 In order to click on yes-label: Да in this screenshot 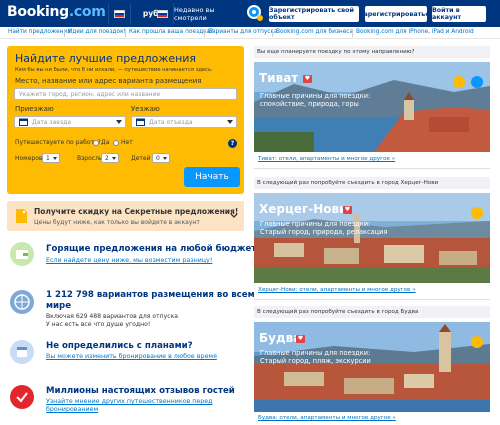, I will do `click(105, 142)`.